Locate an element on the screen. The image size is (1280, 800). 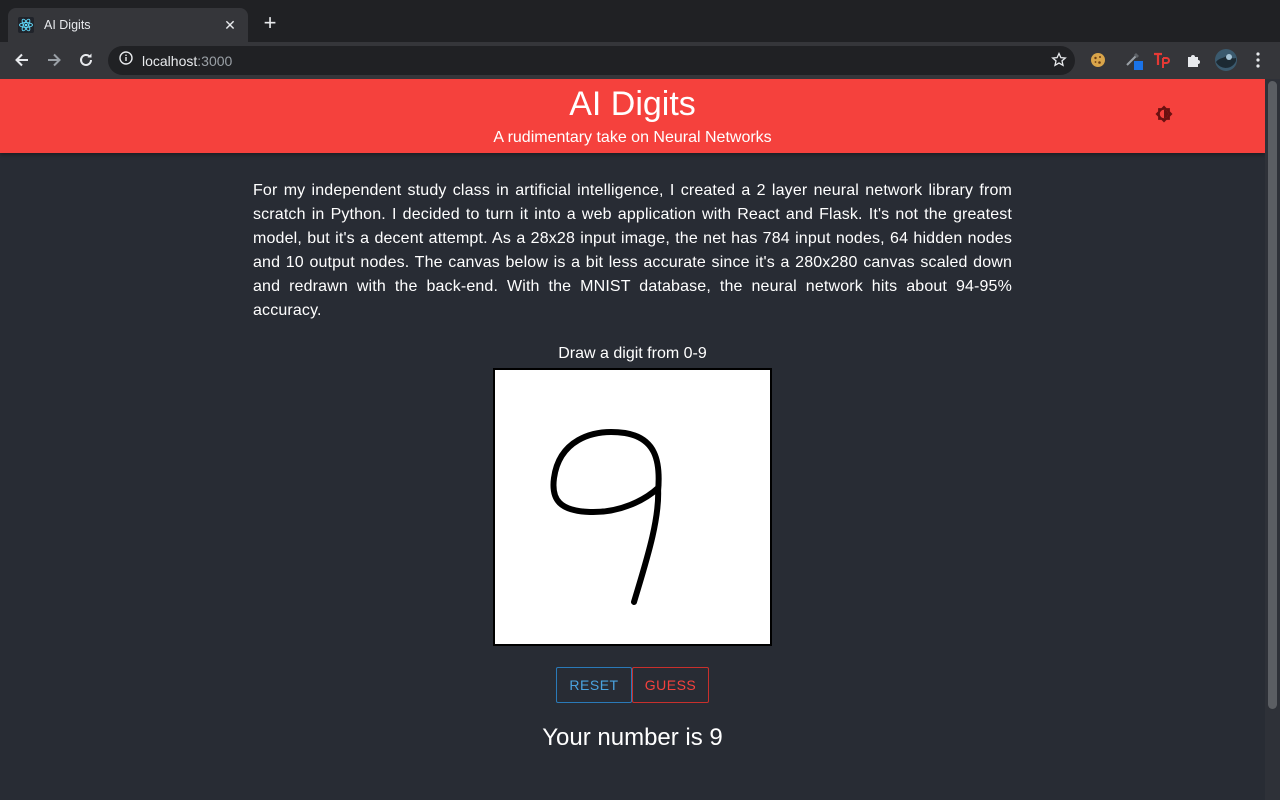
canvas-label: Draw a digit from 0-9 is located at coordinates (632, 353).